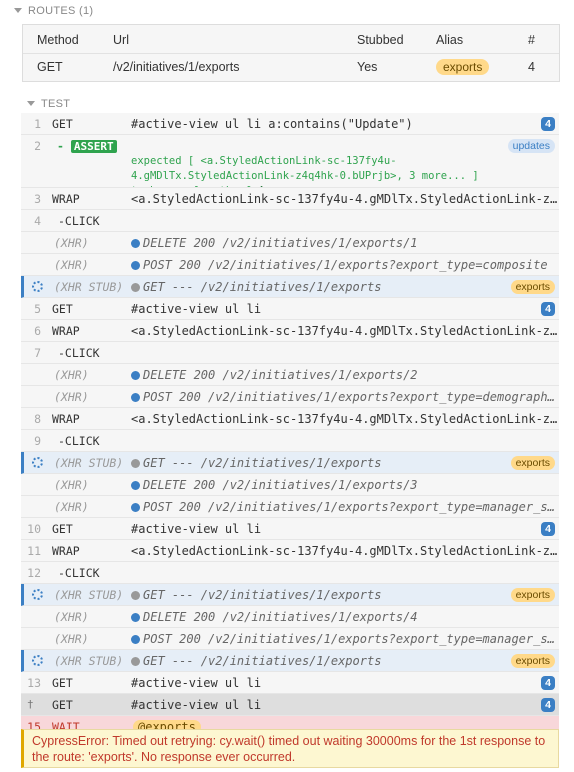 Image resolution: width=574 pixels, height=772 pixels. I want to click on log-number: 4, so click(37, 221).